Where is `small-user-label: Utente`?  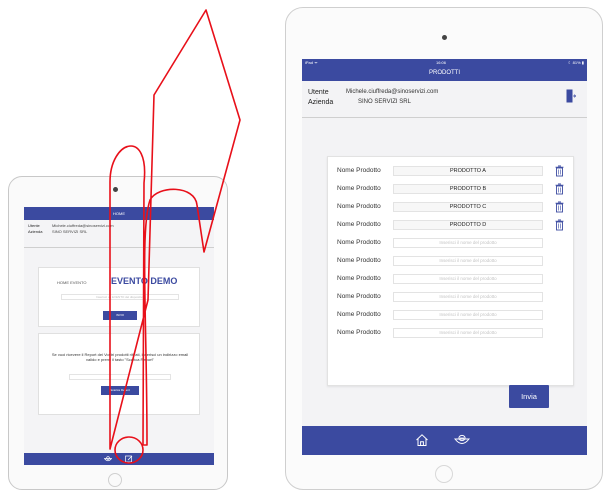 small-user-label: Utente is located at coordinates (34, 225).